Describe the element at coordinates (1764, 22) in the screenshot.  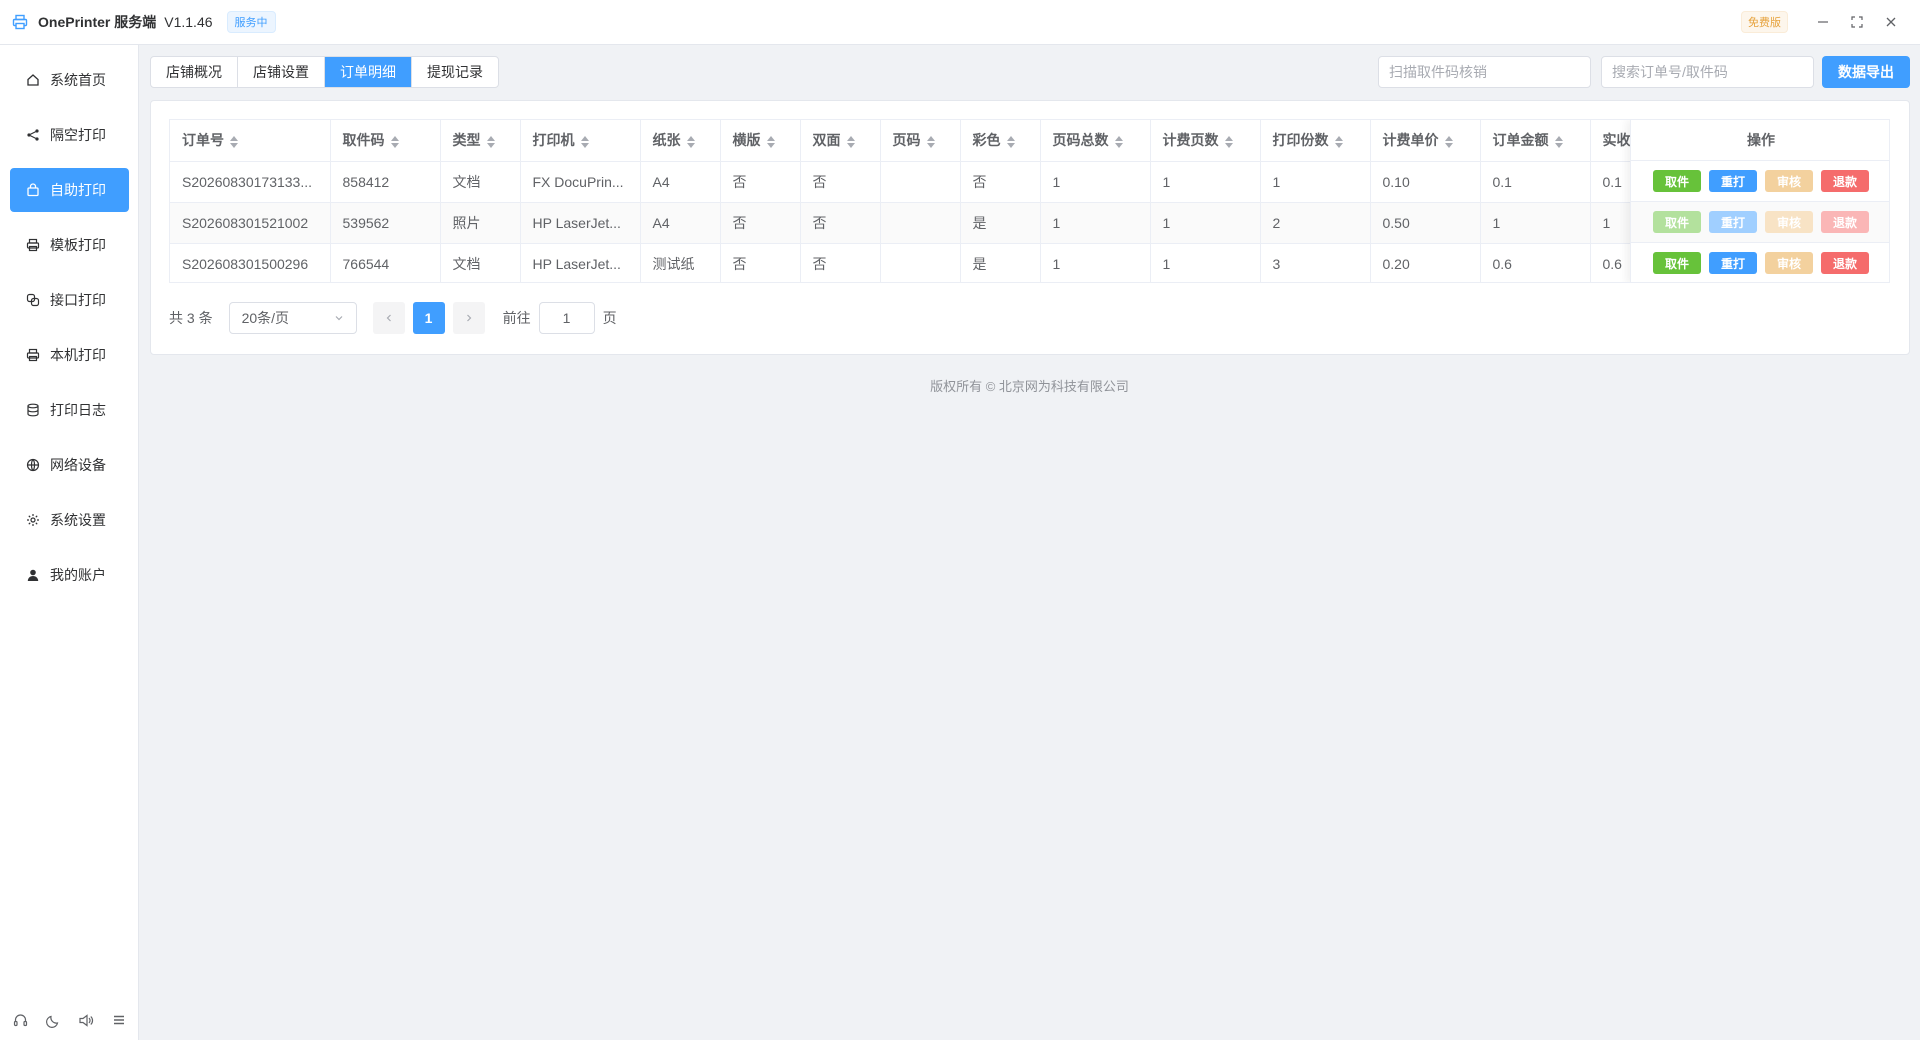
I see `plan-badge: 免费版` at that location.